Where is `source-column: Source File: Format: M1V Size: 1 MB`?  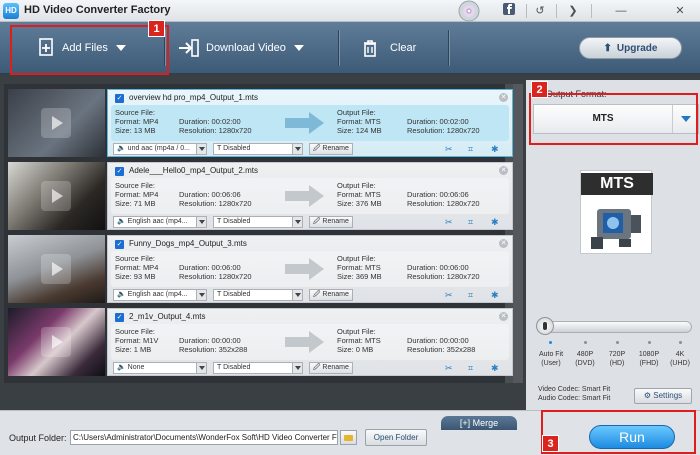
source-column: Source File: Format: M1V Size: 1 MB is located at coordinates (136, 341).